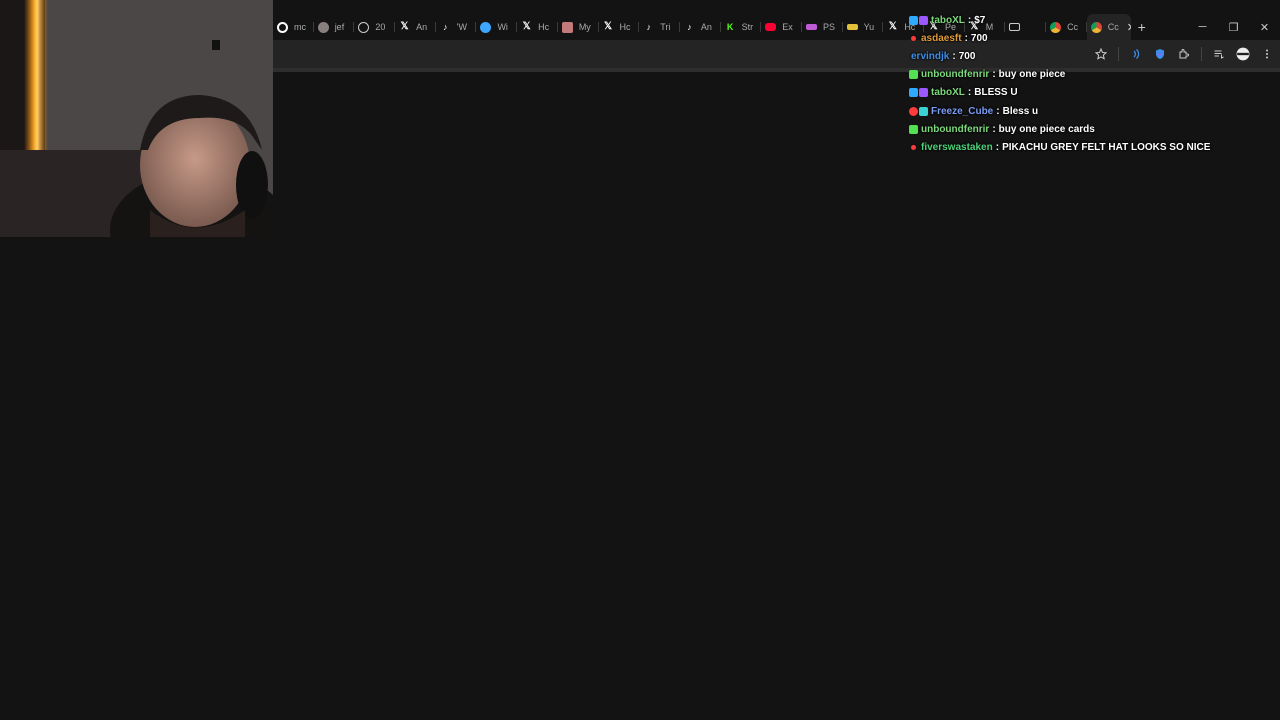 The width and height of the screenshot is (1280, 720). I want to click on chat-message: asdaesft:700, so click(1089, 38).